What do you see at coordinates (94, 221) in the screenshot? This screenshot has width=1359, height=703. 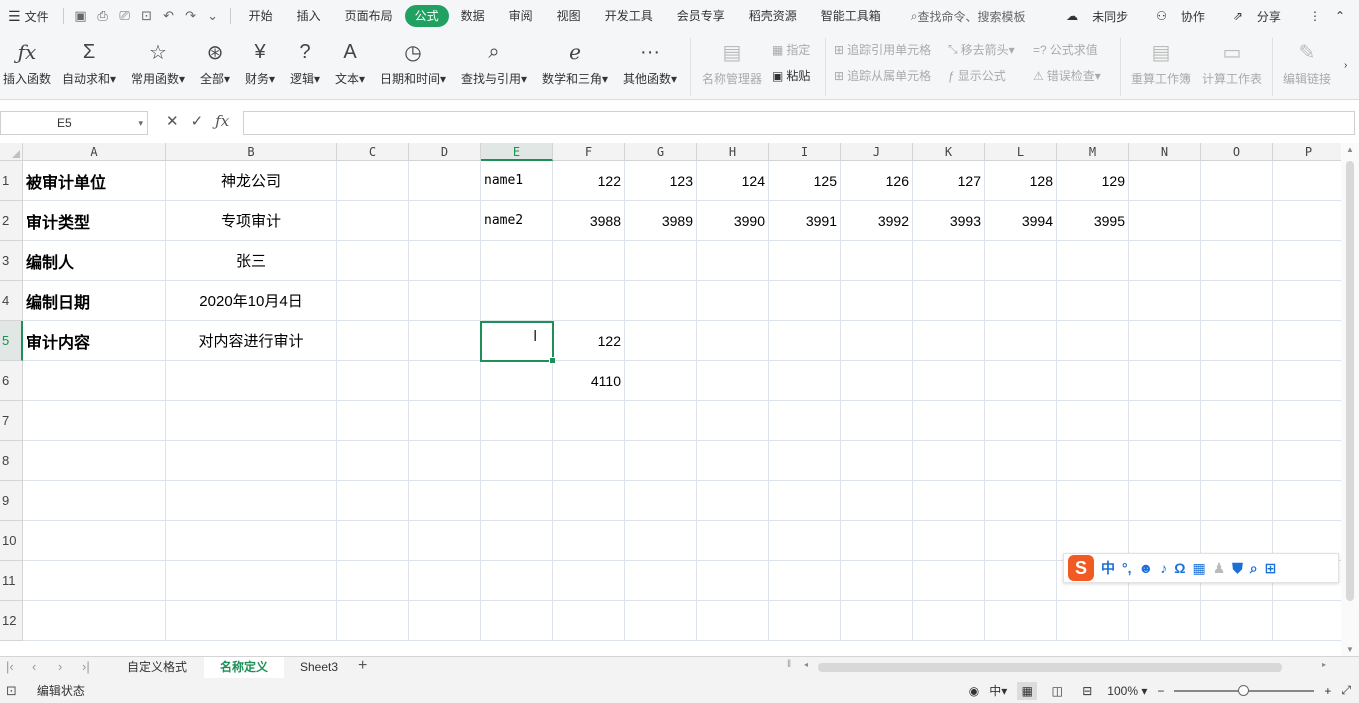 I see `cell-a2: 审计类型` at bounding box center [94, 221].